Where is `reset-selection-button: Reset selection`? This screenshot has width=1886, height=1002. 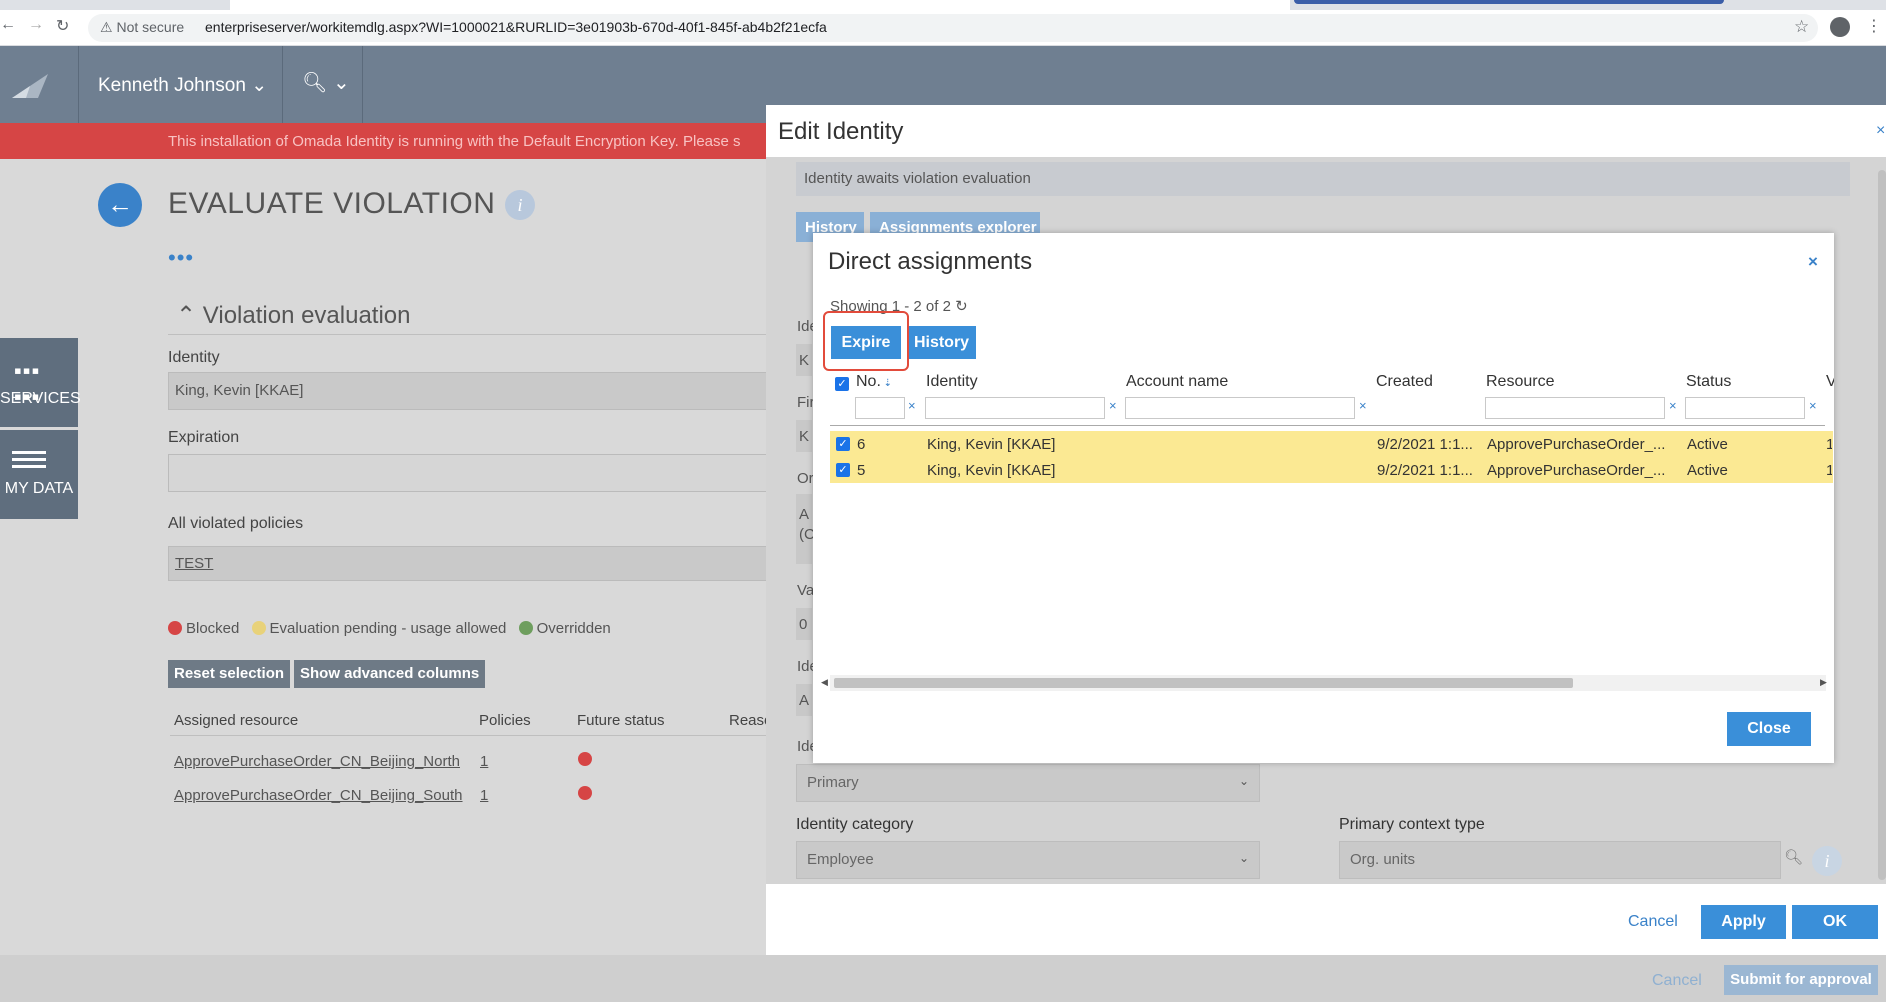
reset-selection-button: Reset selection is located at coordinates (229, 674).